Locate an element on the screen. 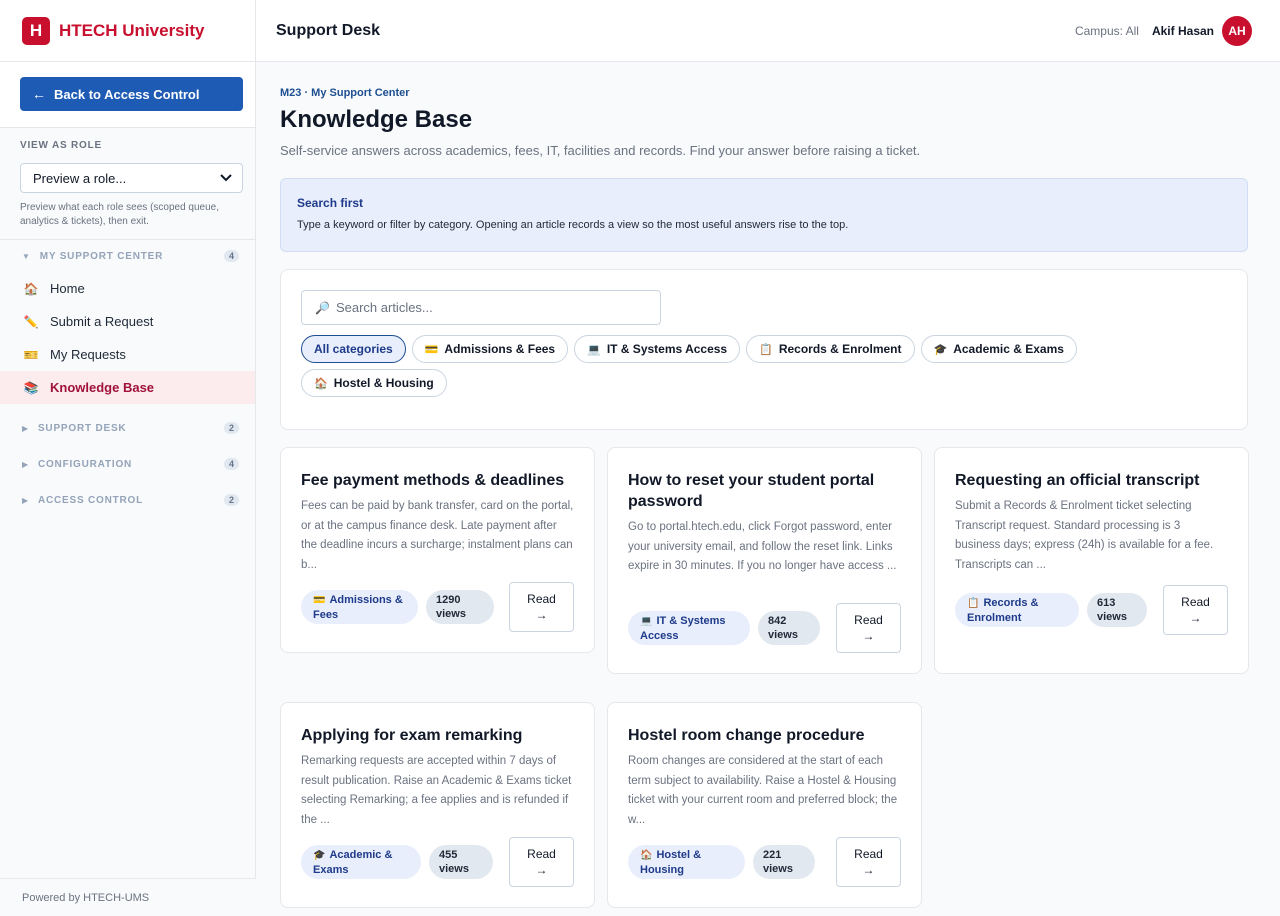 The height and width of the screenshot is (916, 1280). article-title: Applying for exam remarking is located at coordinates (437, 735).